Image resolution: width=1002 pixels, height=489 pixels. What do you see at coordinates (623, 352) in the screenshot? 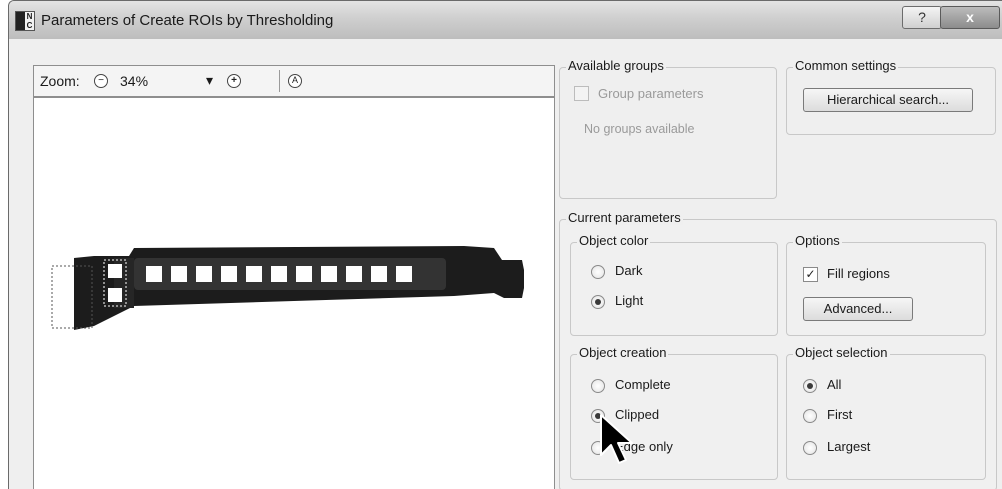
I see `object-creation-title: Object creation` at bounding box center [623, 352].